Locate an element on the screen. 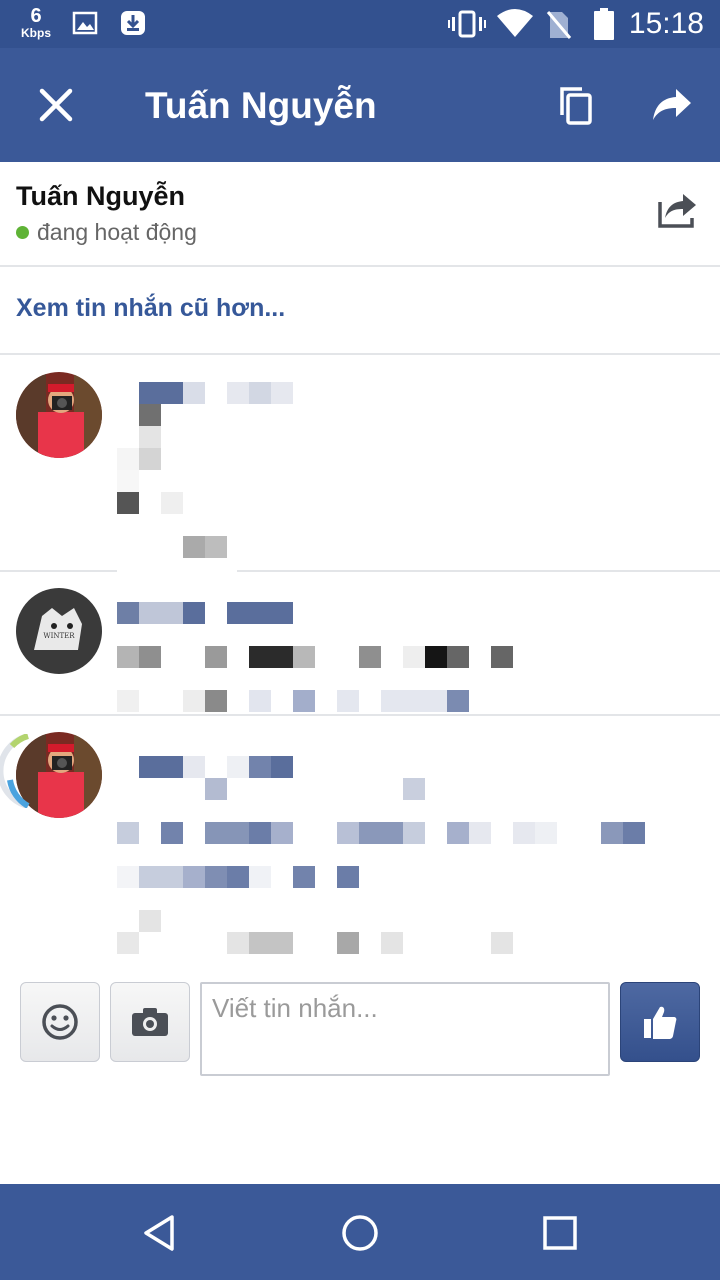 The image size is (720, 1280). vibrate-icon is located at coordinates (467, 26).